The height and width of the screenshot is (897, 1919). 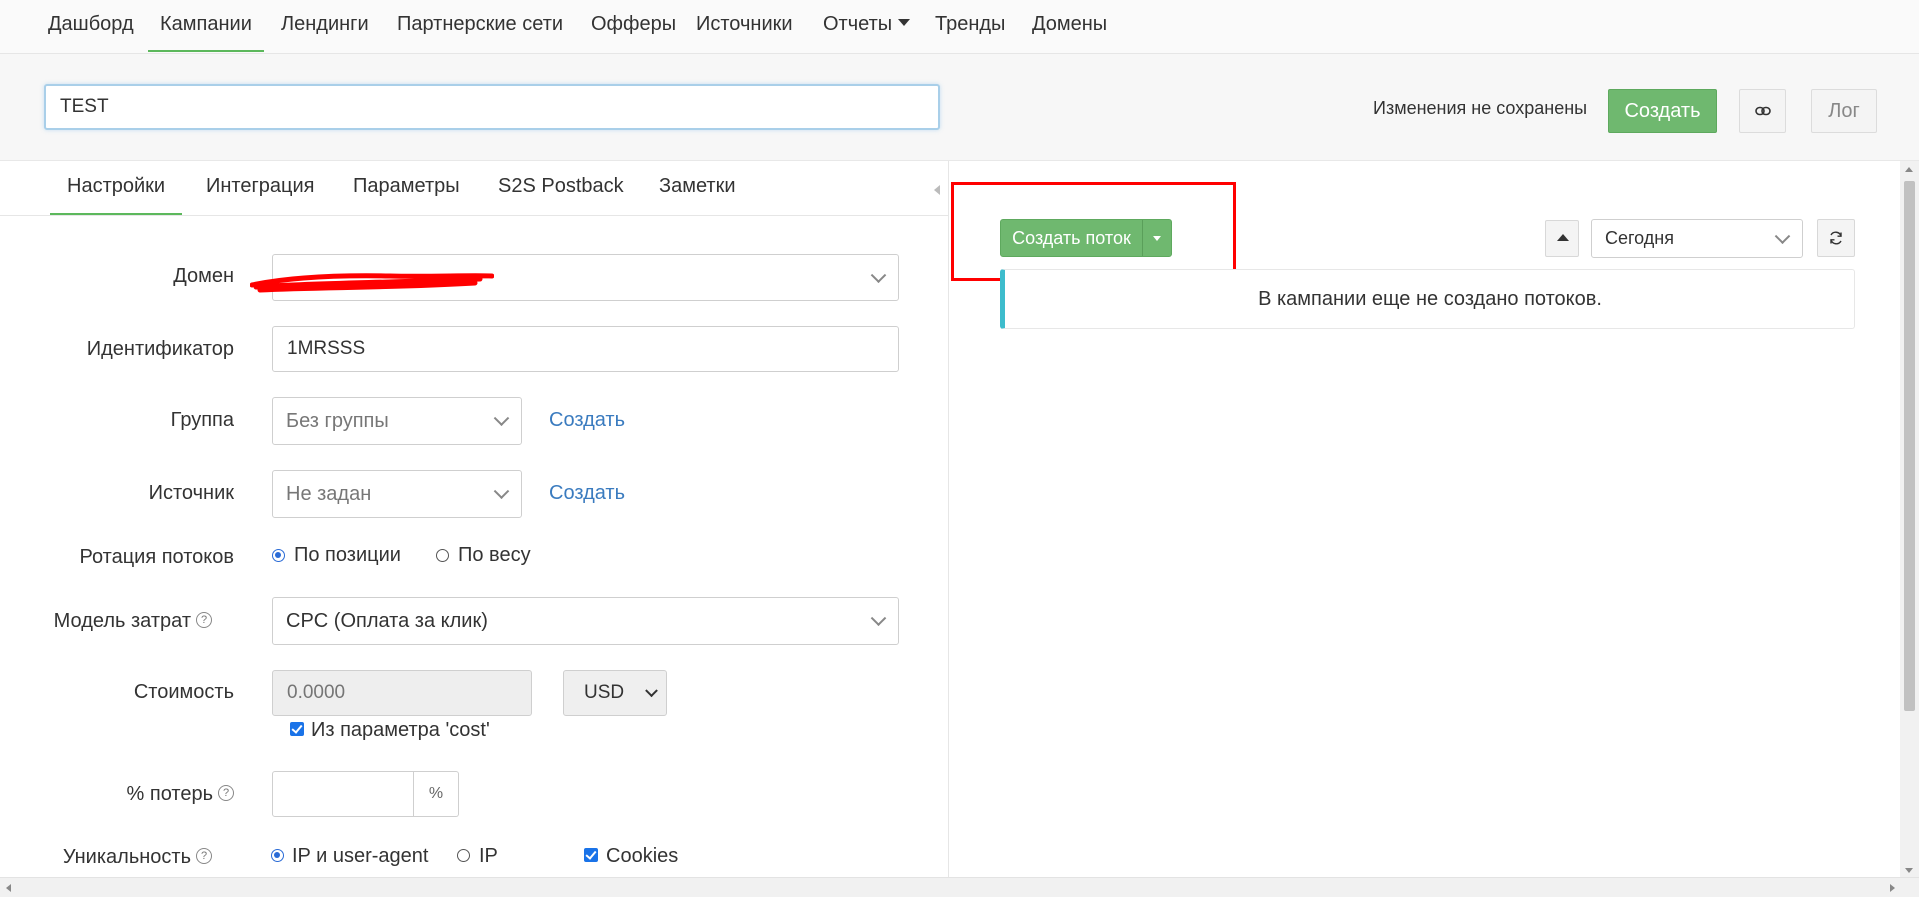 What do you see at coordinates (329, 494) in the screenshot?
I see `source-select-value: Не задан` at bounding box center [329, 494].